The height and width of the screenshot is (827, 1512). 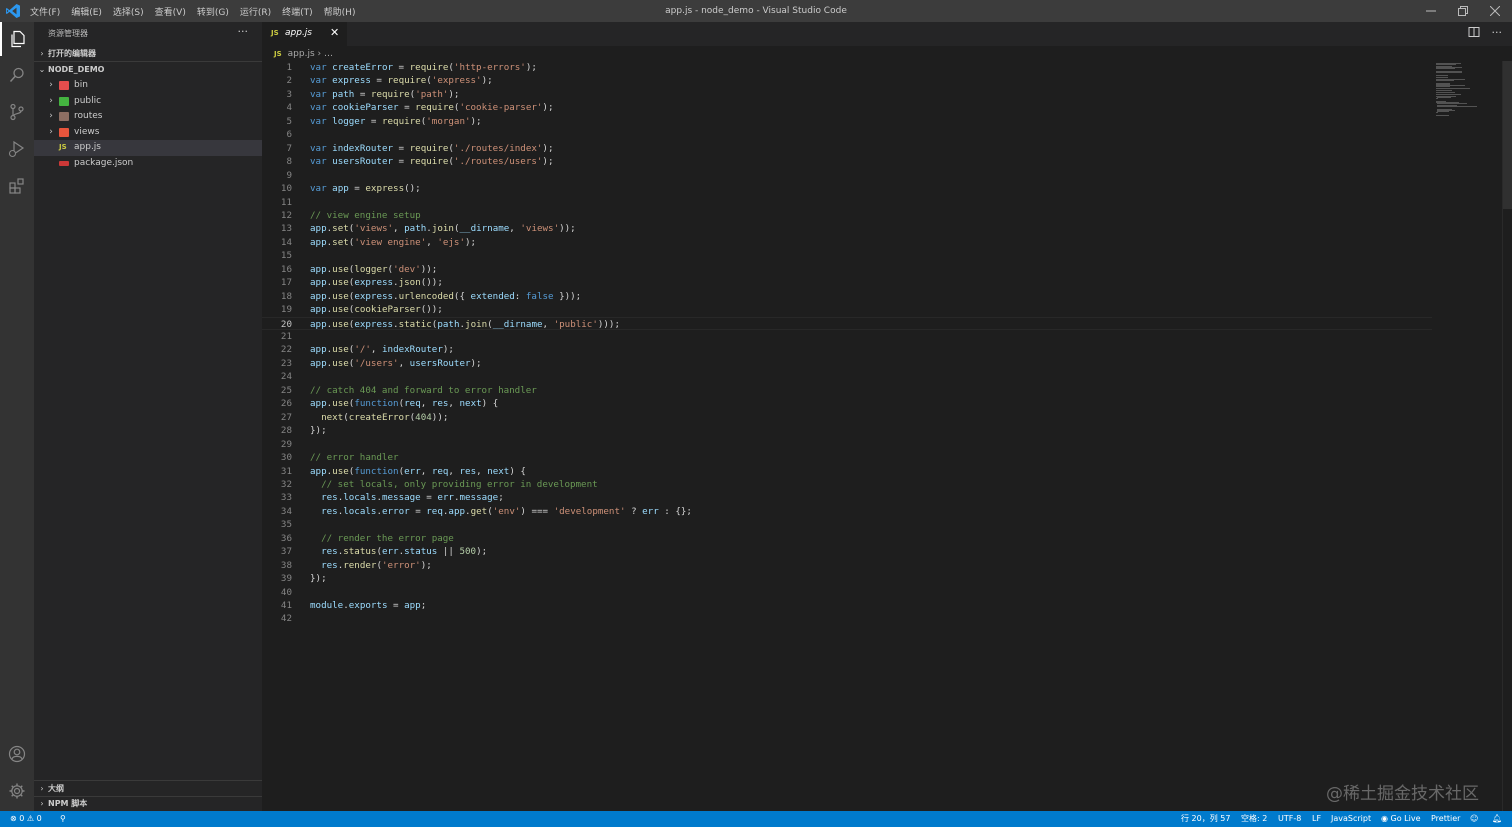 What do you see at coordinates (1507, 135) in the screenshot?
I see `vertical-scrollbar-thumb` at bounding box center [1507, 135].